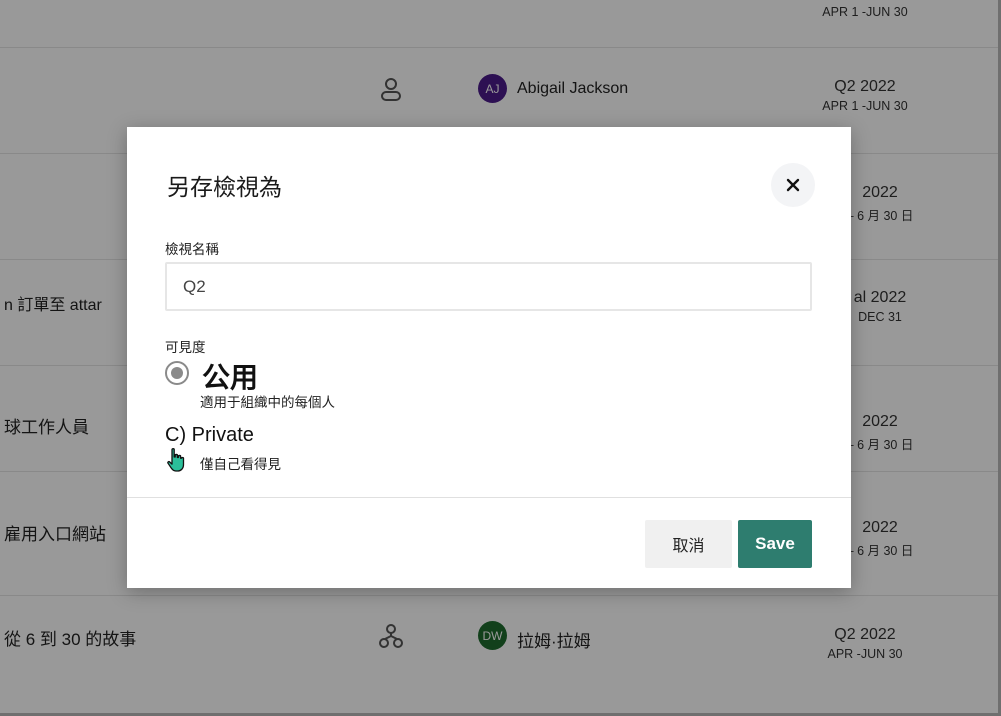  Describe the element at coordinates (489, 497) in the screenshot. I see `dialog-footer-divider` at that location.